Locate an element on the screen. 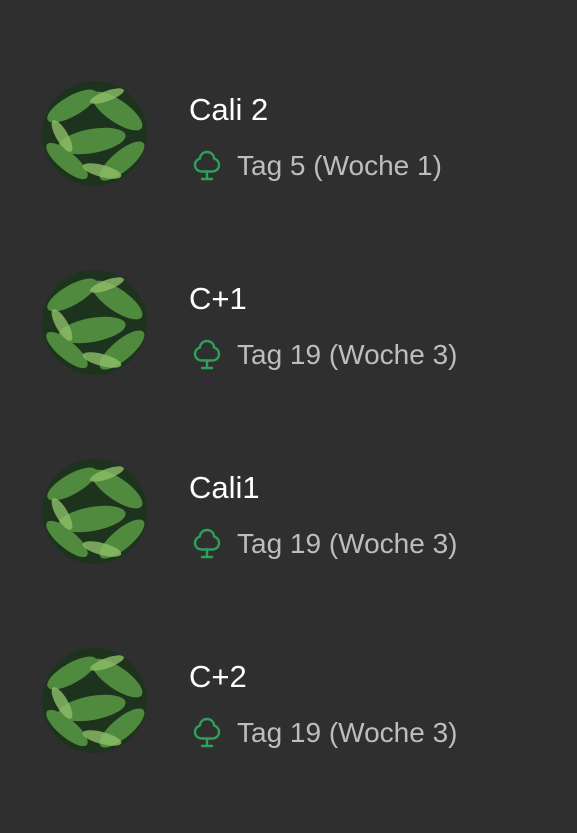  item-title: Cali1 is located at coordinates (224, 487).